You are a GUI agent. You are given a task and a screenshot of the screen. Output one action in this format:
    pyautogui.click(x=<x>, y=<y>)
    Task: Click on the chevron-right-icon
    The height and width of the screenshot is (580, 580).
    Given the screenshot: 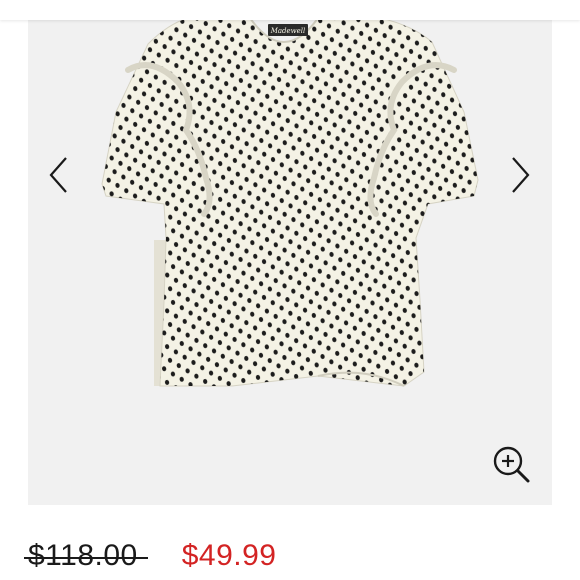 What is the action you would take?
    pyautogui.click(x=521, y=175)
    